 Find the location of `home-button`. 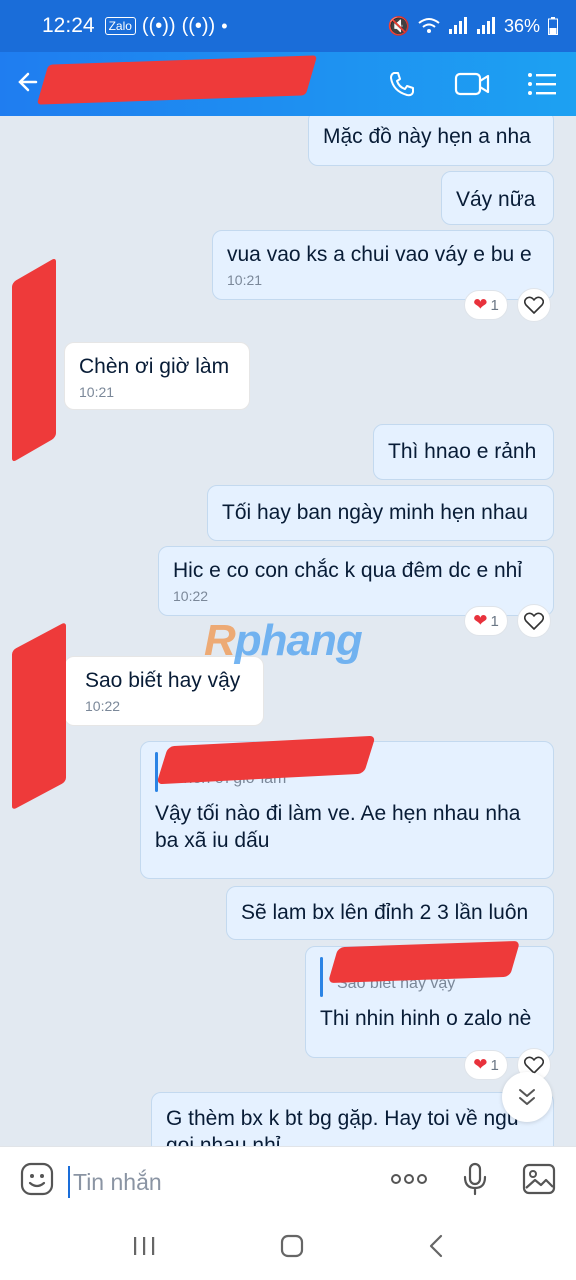

home-button is located at coordinates (292, 1248).